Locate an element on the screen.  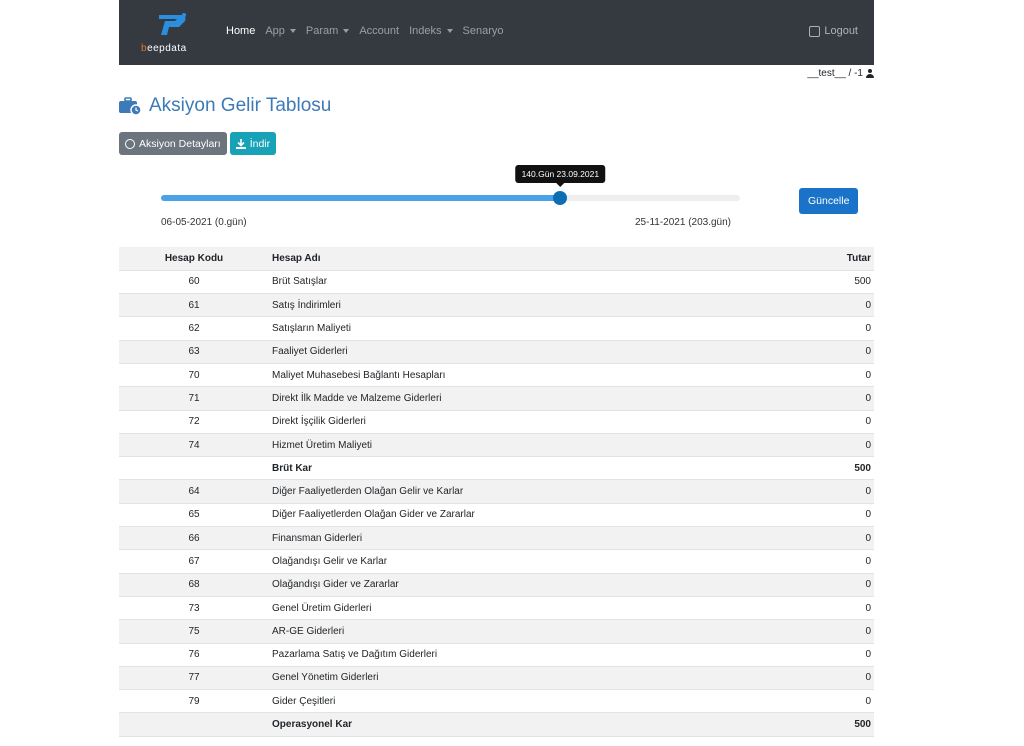
download-button: İndir is located at coordinates (253, 143).